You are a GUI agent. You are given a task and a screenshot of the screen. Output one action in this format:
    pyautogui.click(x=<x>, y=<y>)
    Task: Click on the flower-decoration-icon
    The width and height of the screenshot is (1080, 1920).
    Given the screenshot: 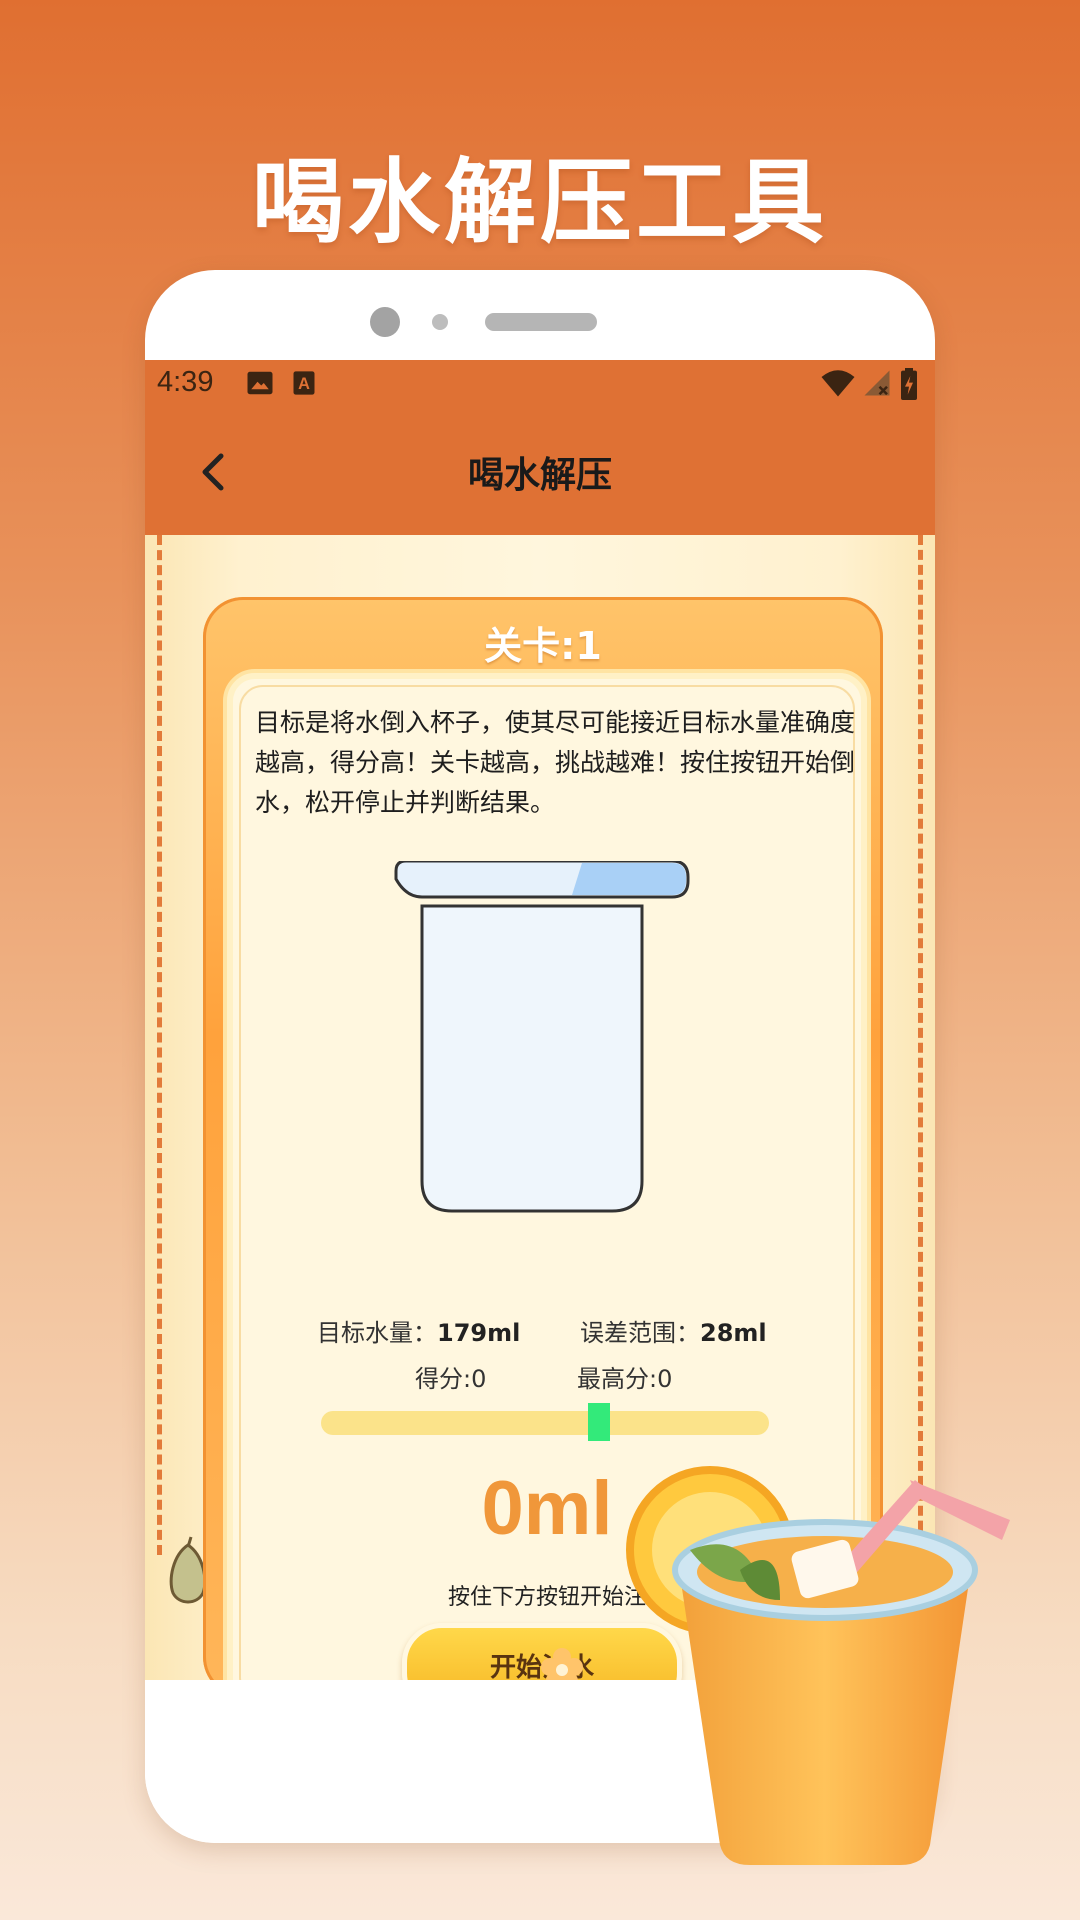 What is the action you would take?
    pyautogui.click(x=562, y=1664)
    